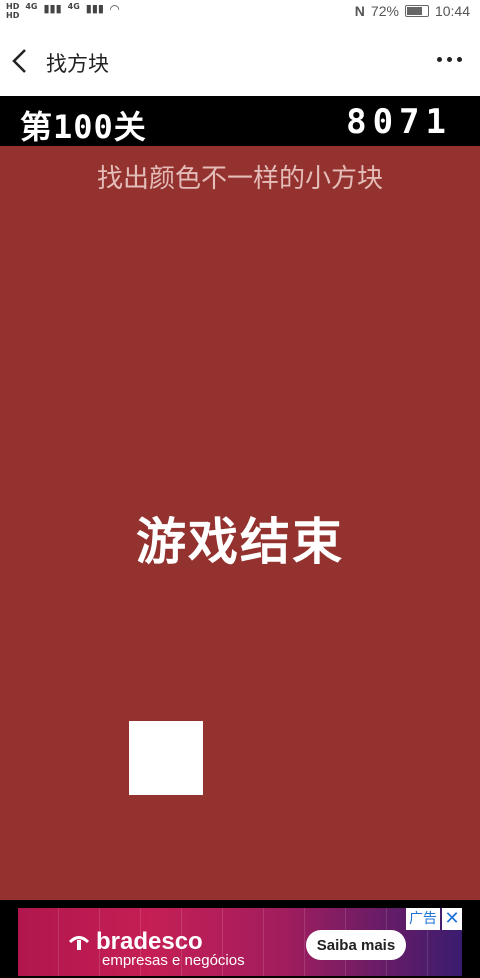 The width and height of the screenshot is (480, 978). Describe the element at coordinates (240, 11) in the screenshot. I see `status-bar: HD HD 4G ▮▮▮ 4G ▮▮▮ ◠ N 72% 10:44` at that location.